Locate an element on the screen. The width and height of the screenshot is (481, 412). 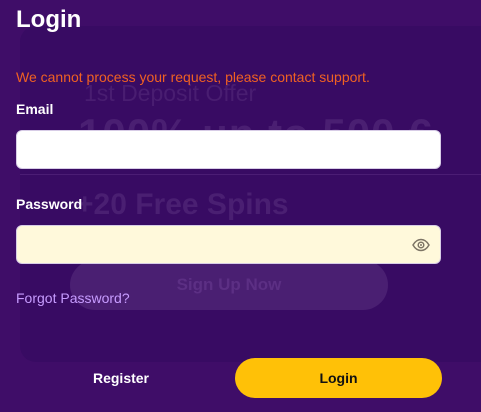
email-field is located at coordinates (228, 149).